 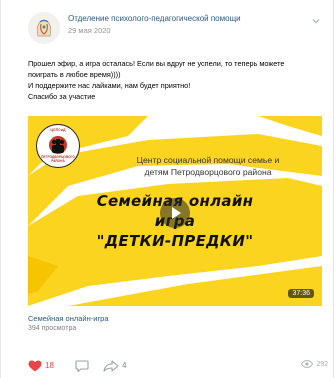 What do you see at coordinates (178, 367) in the screenshot?
I see `post-actions: 18 4 292` at bounding box center [178, 367].